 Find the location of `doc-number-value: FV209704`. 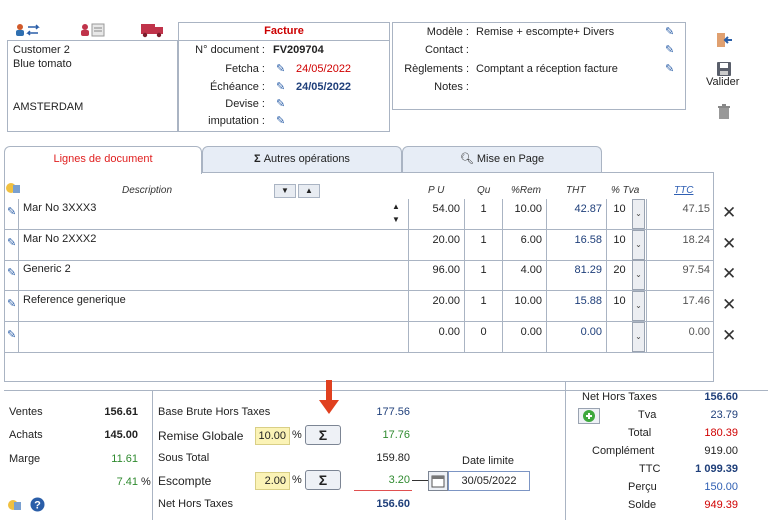

doc-number-value: FV209704 is located at coordinates (298, 50).